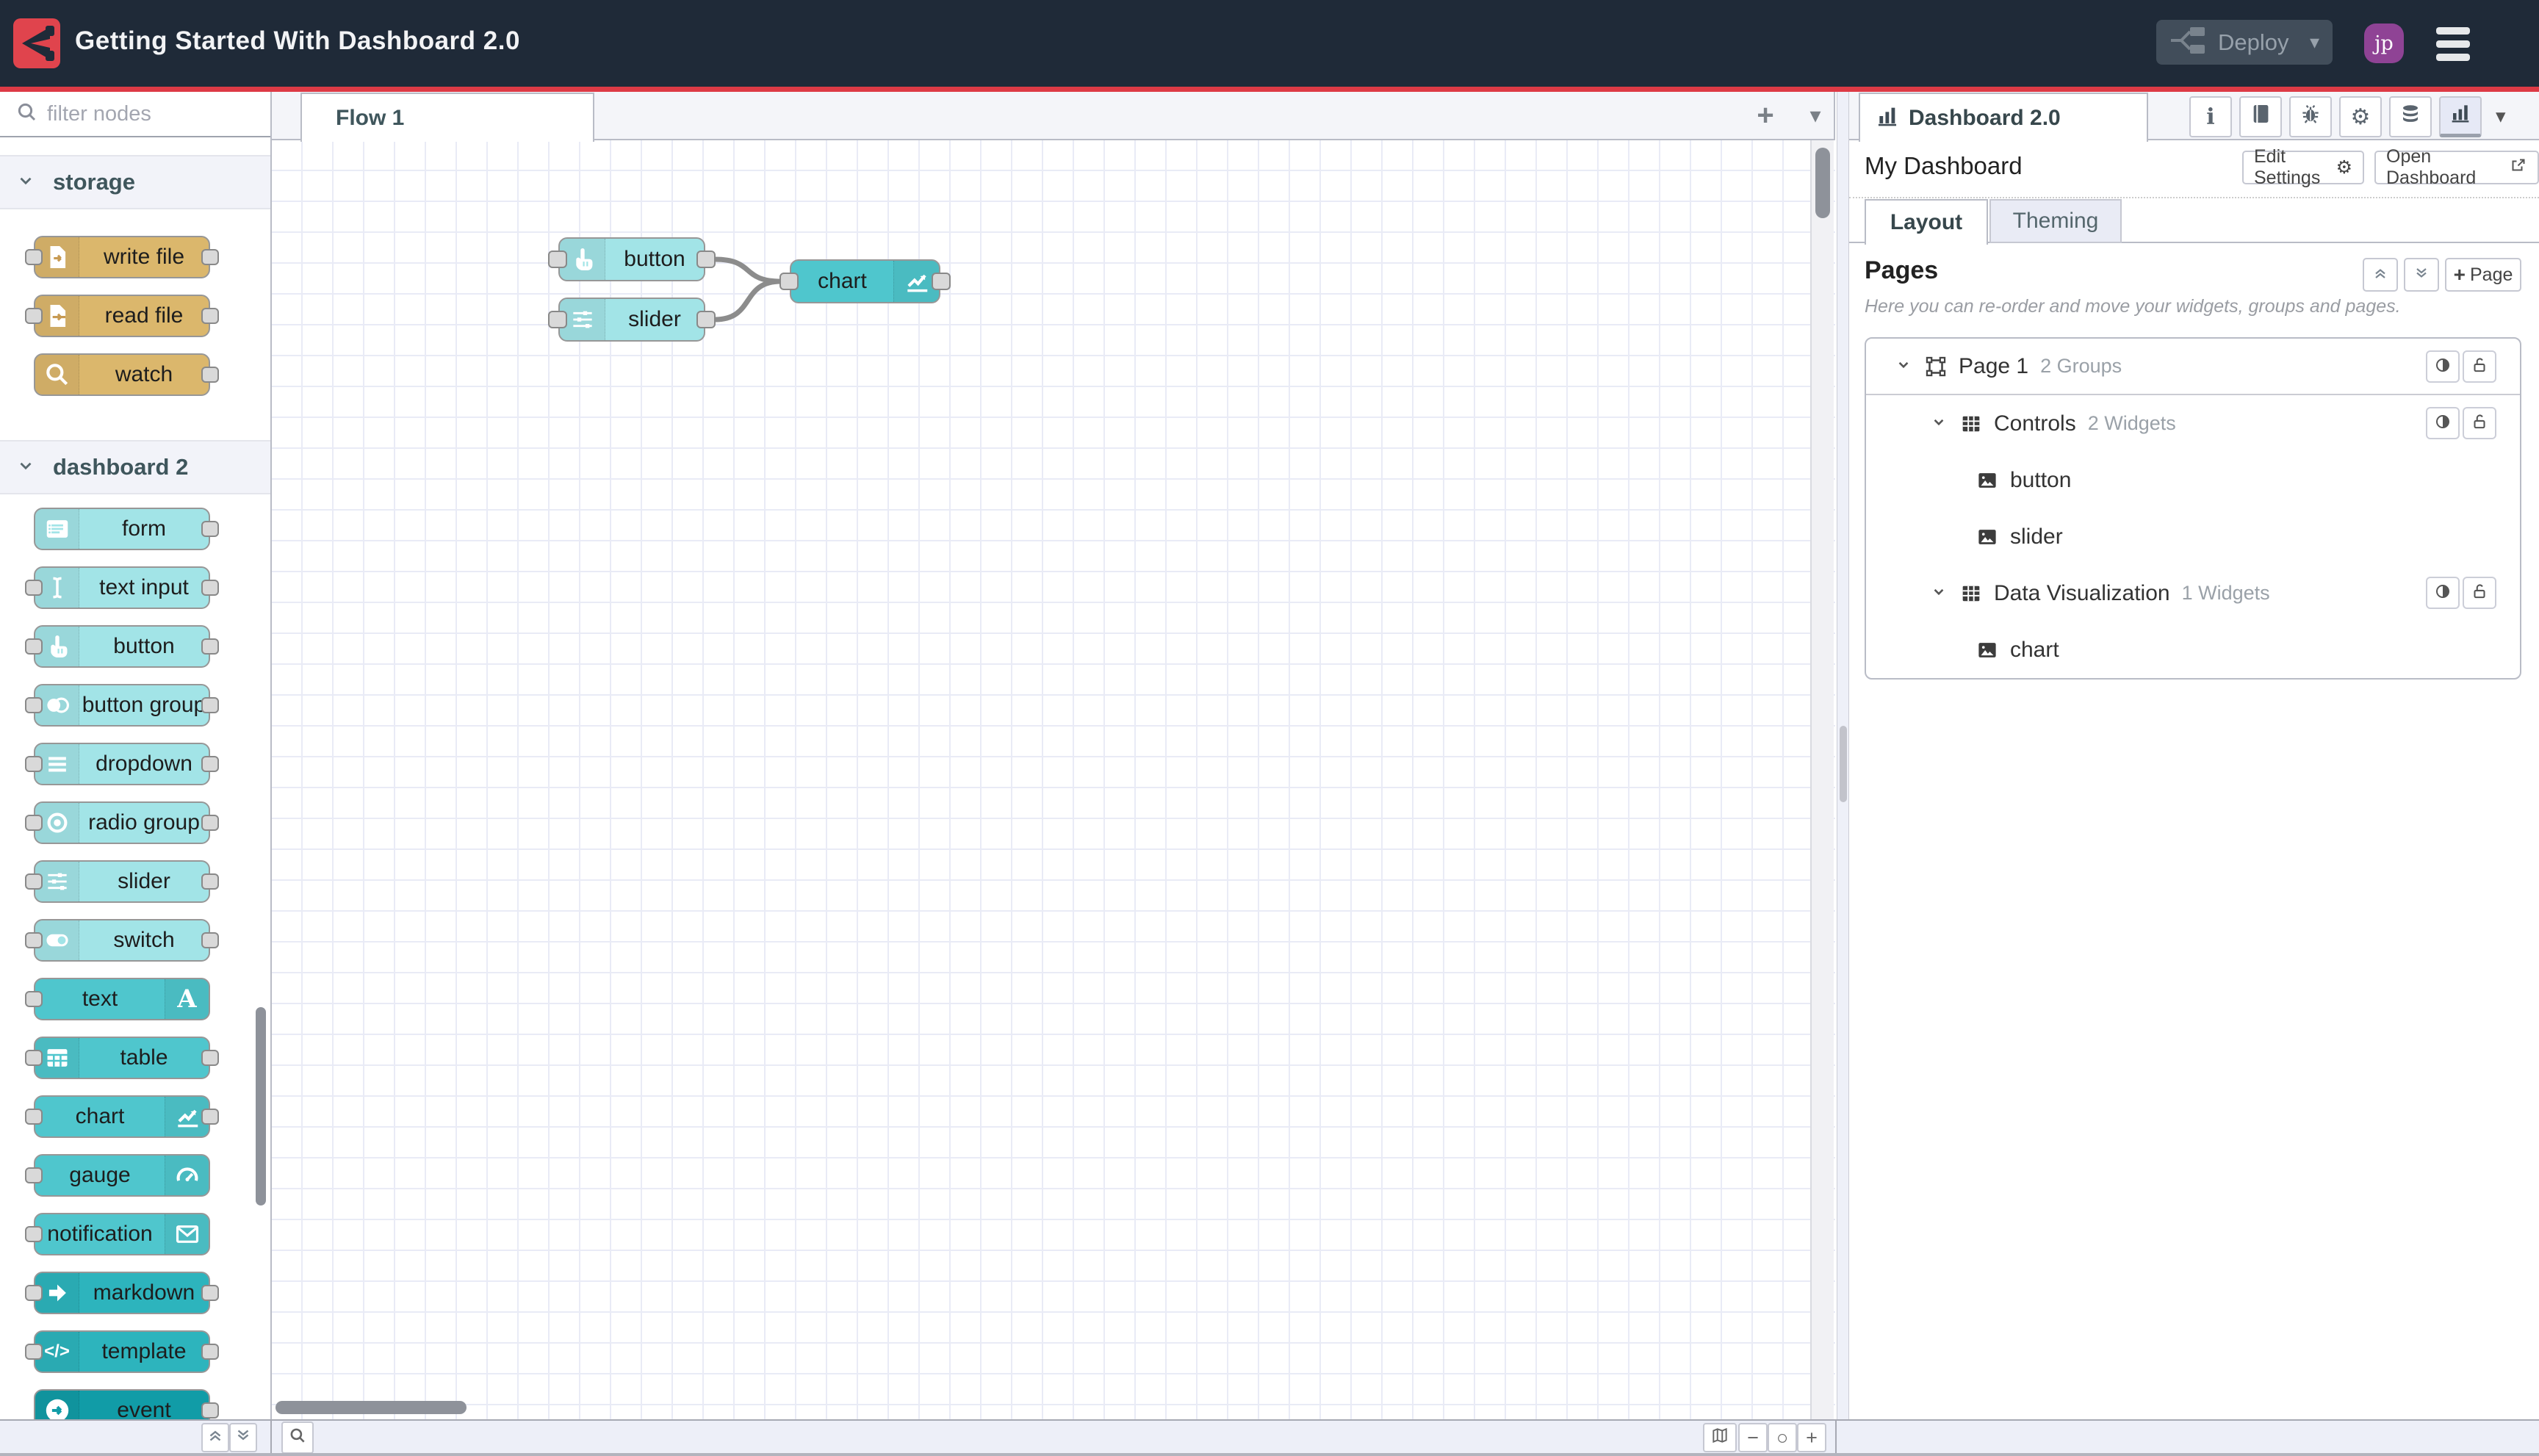 This screenshot has width=2539, height=1456. What do you see at coordinates (865, 281) in the screenshot?
I see `flow-node-chart: chart` at bounding box center [865, 281].